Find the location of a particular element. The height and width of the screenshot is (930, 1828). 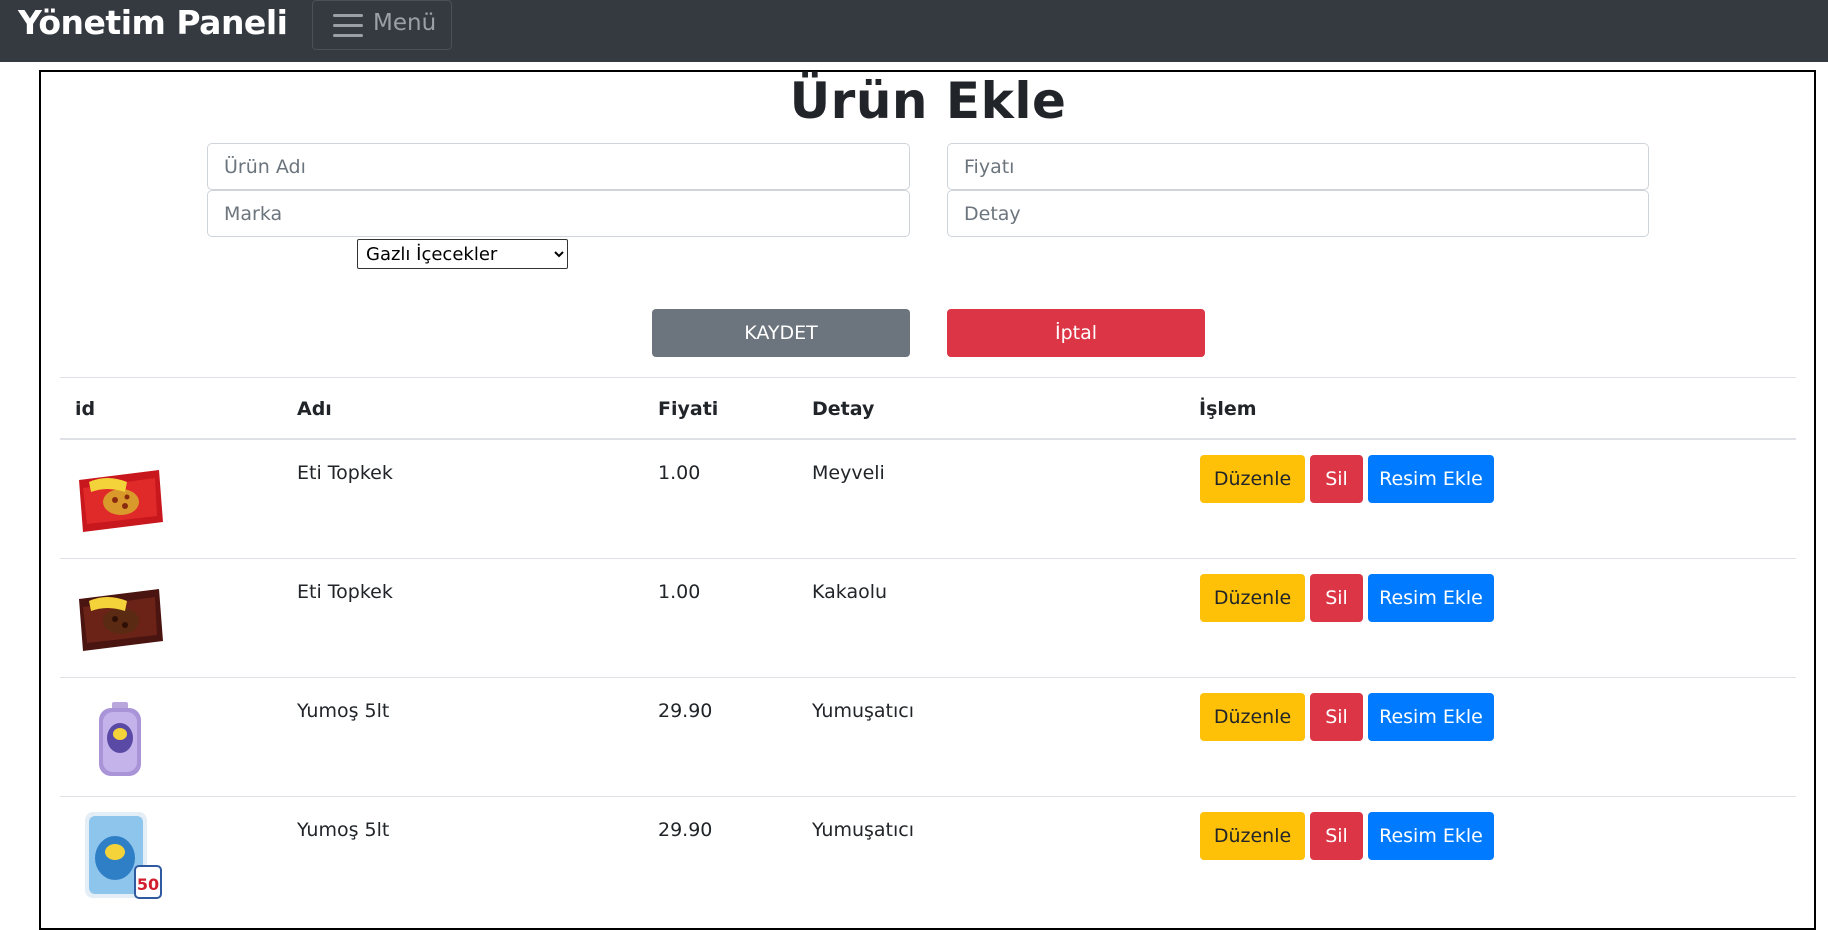

header-name: Adı is located at coordinates (314, 409).